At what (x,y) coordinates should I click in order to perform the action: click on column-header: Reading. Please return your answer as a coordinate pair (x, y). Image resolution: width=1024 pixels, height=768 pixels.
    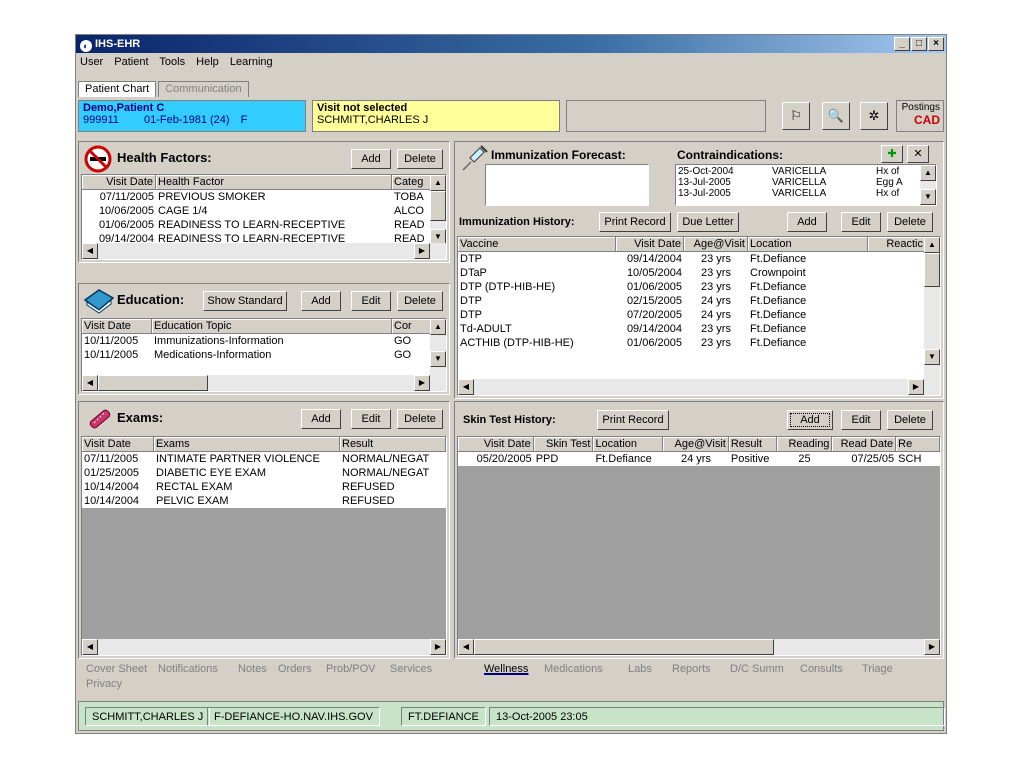
    Looking at the image, I should click on (804, 444).